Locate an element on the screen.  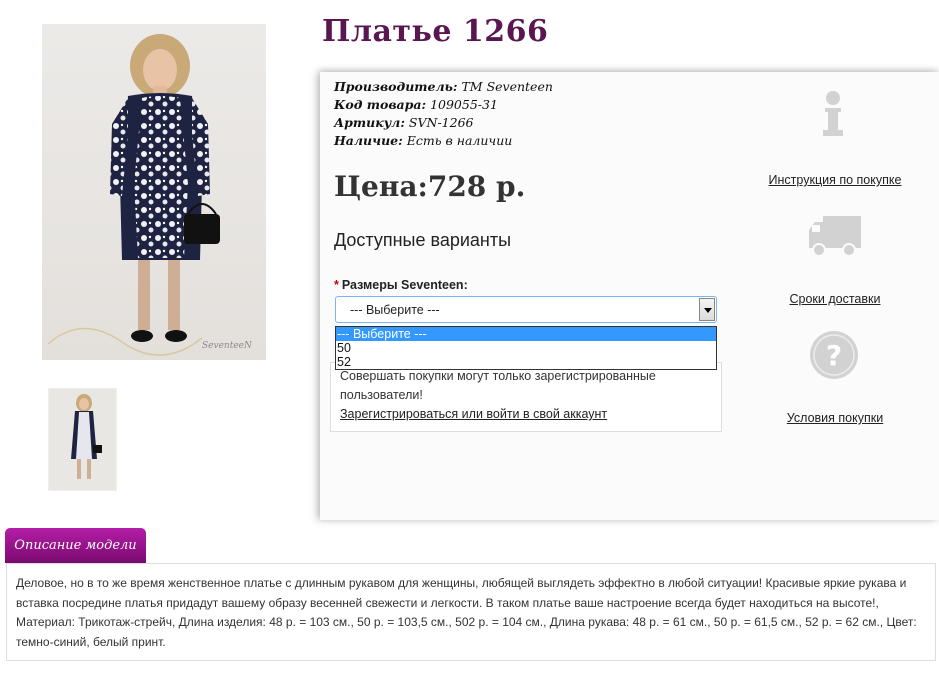
tab-model-description: Описание модели is located at coordinates (75, 545).